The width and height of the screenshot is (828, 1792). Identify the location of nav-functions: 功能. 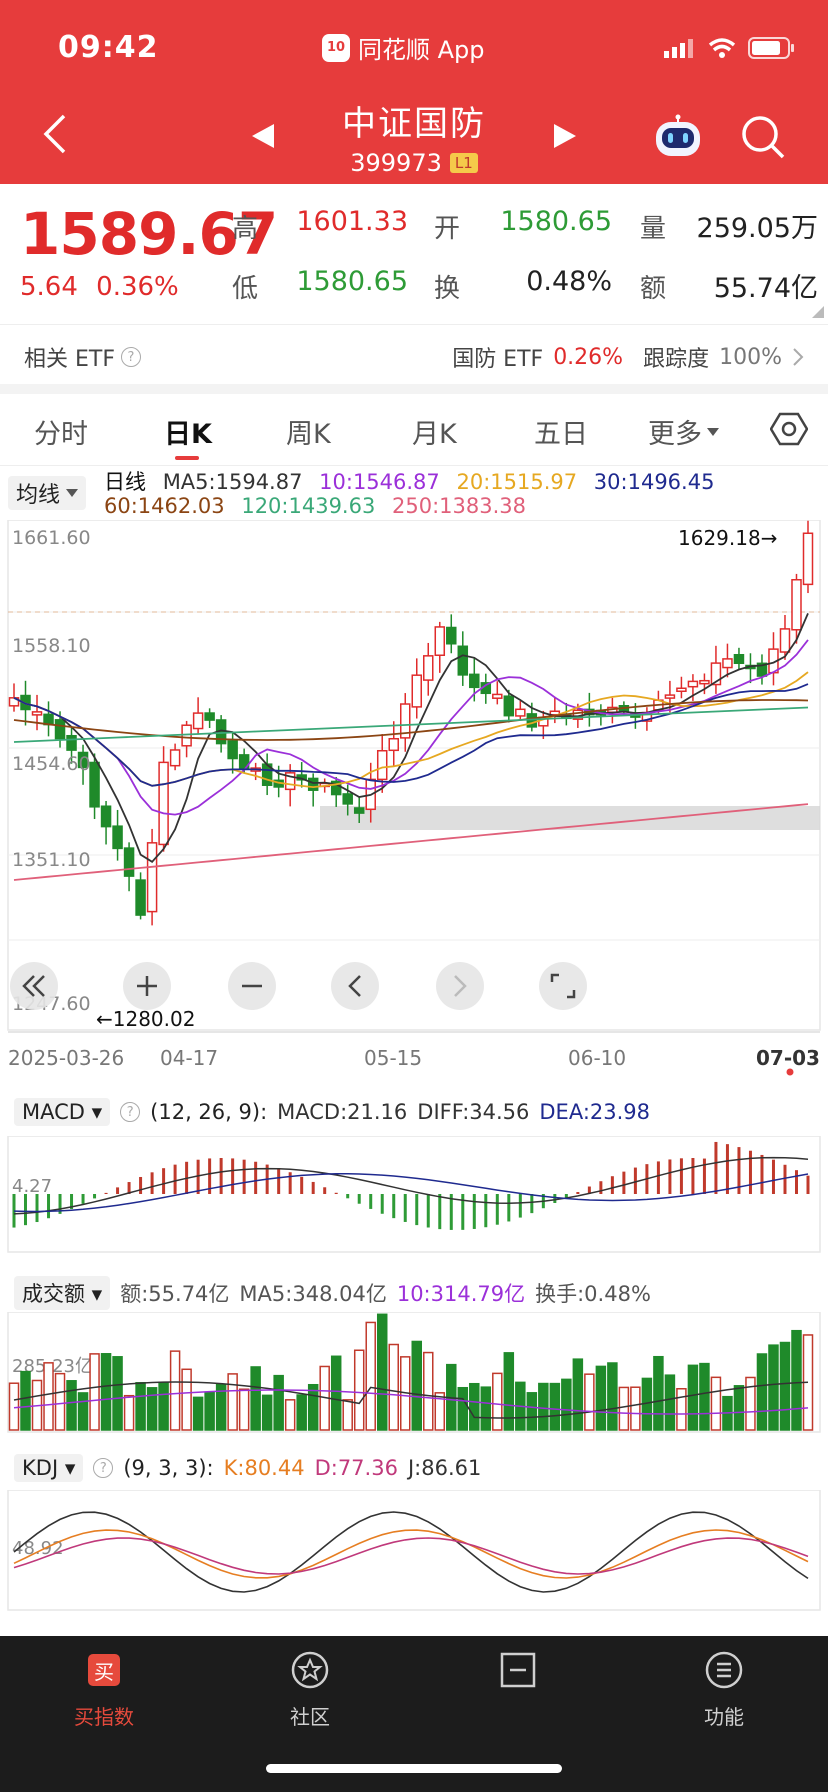
(724, 1690).